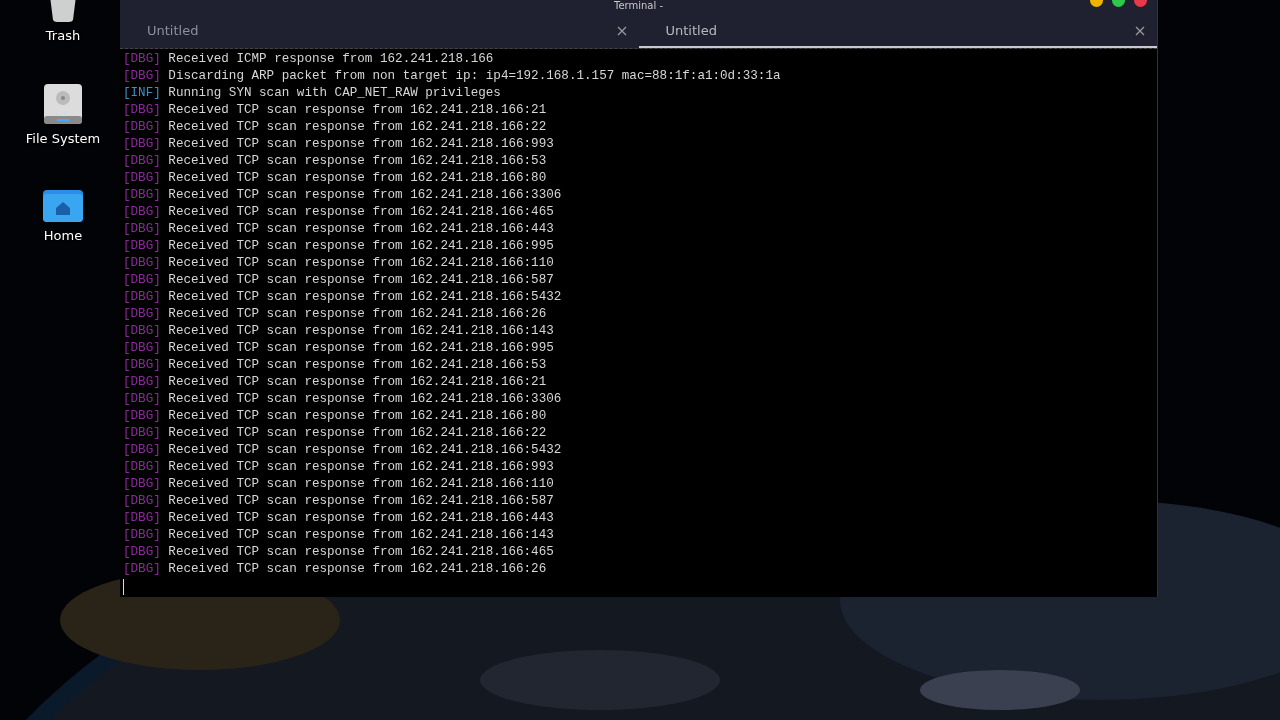 Image resolution: width=1280 pixels, height=720 pixels. Describe the element at coordinates (331, 59) in the screenshot. I see `log-message: Received ICMP response from 162.241.218.166` at that location.